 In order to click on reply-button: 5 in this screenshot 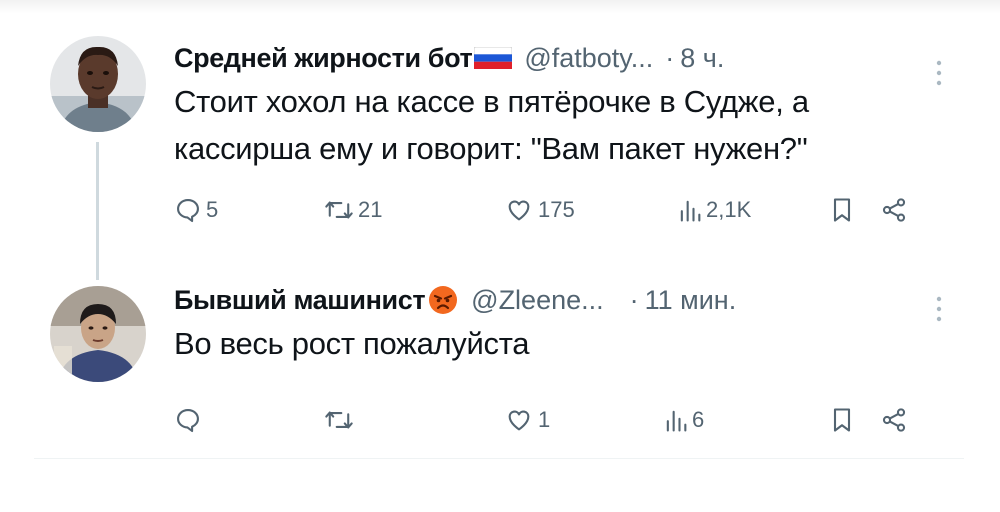, I will do `click(196, 210)`.